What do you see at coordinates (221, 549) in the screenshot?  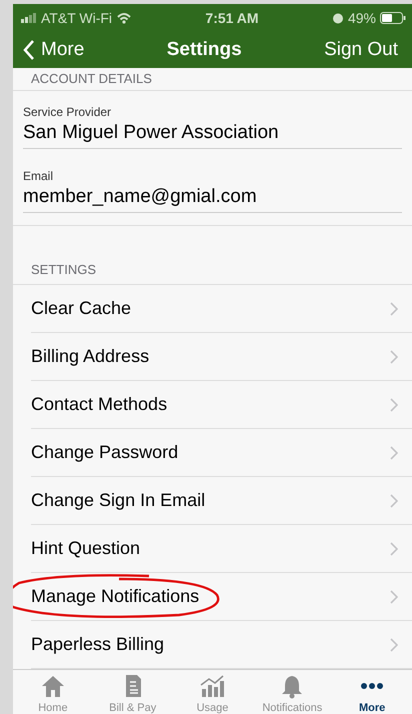 I see `settings-row: Hint Question` at bounding box center [221, 549].